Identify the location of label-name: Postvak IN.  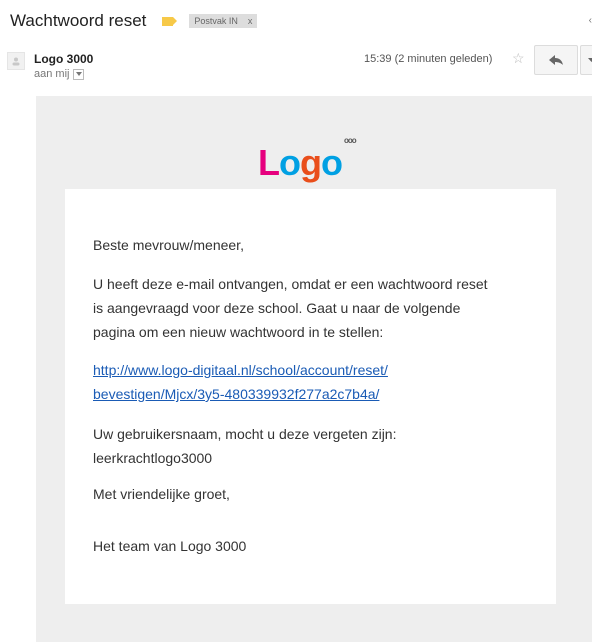
(216, 21).